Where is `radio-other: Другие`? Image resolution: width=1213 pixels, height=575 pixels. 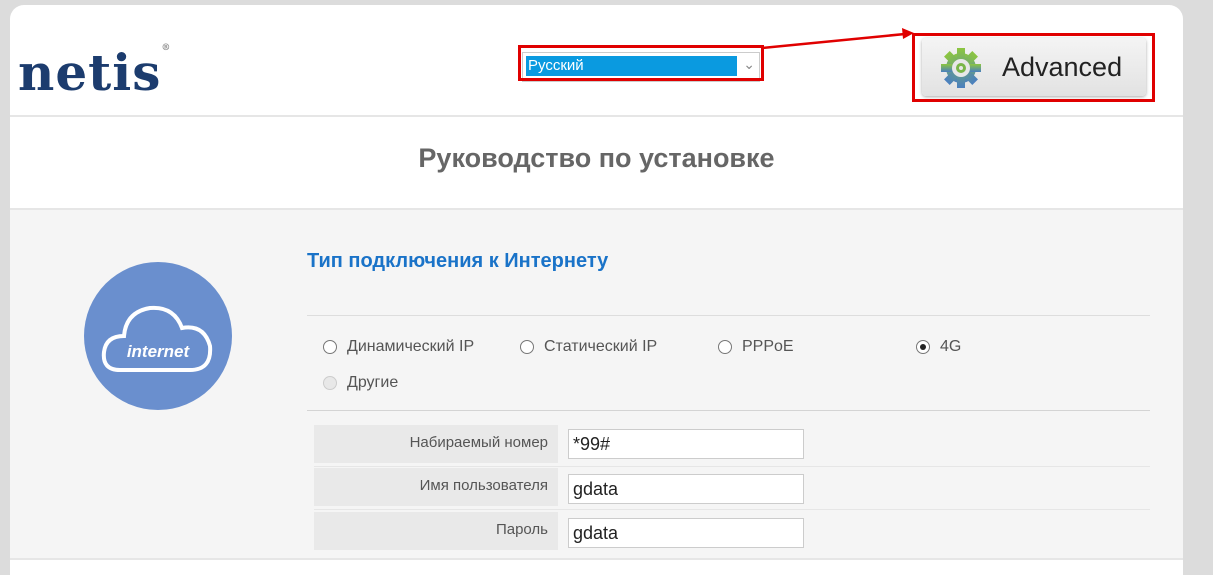 radio-other: Другие is located at coordinates (360, 383).